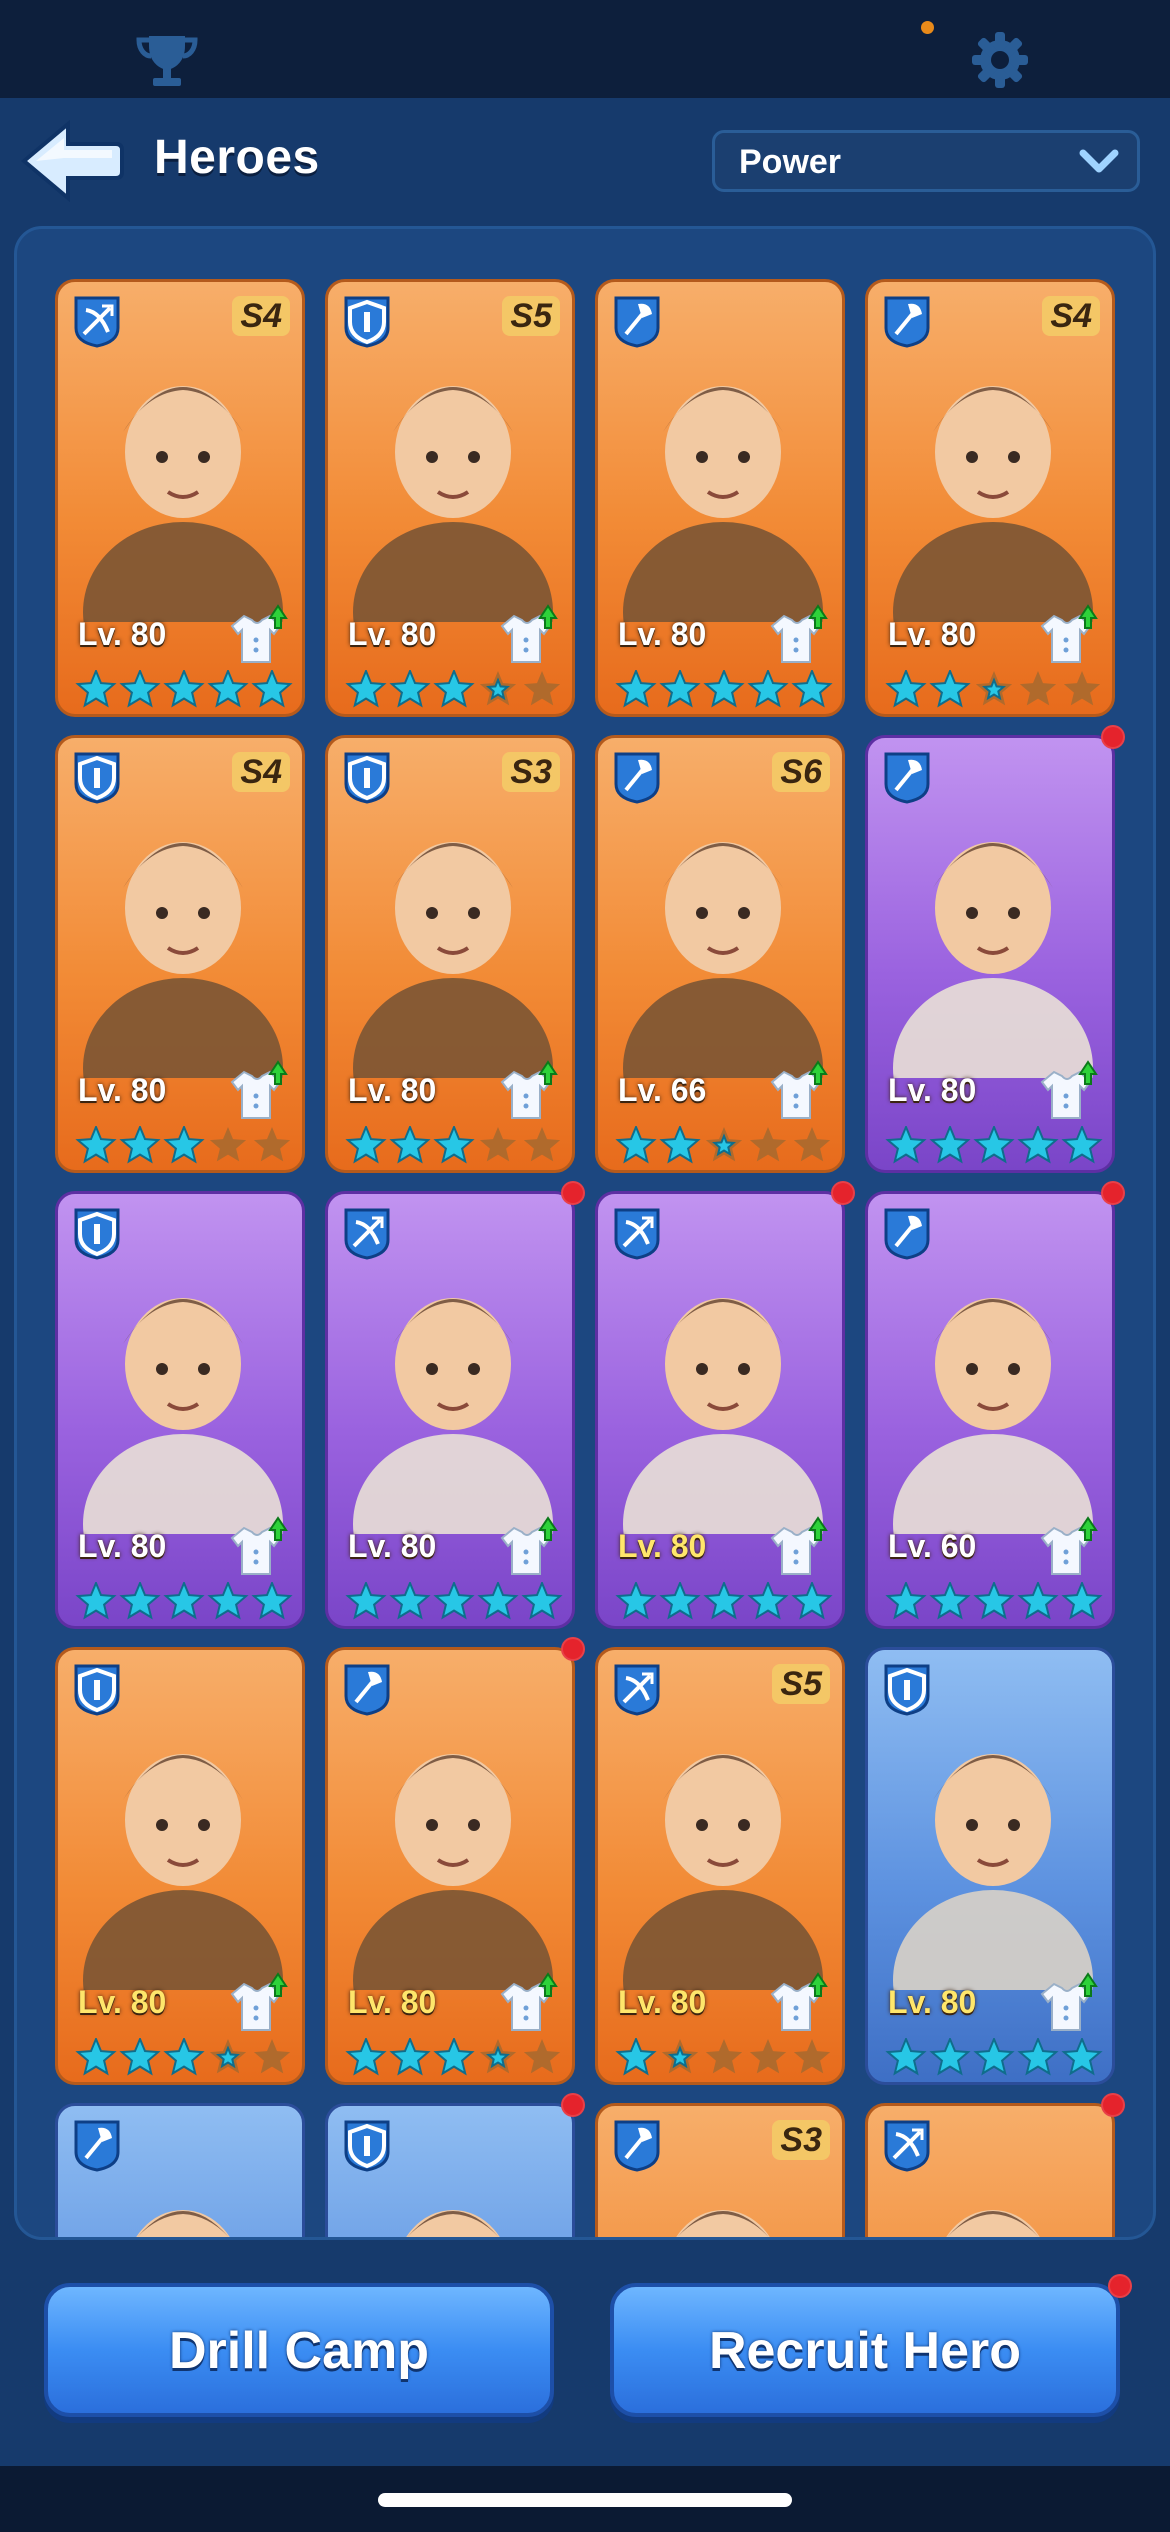 The image size is (1170, 2532). What do you see at coordinates (167, 60) in the screenshot?
I see `trophy-icon` at bounding box center [167, 60].